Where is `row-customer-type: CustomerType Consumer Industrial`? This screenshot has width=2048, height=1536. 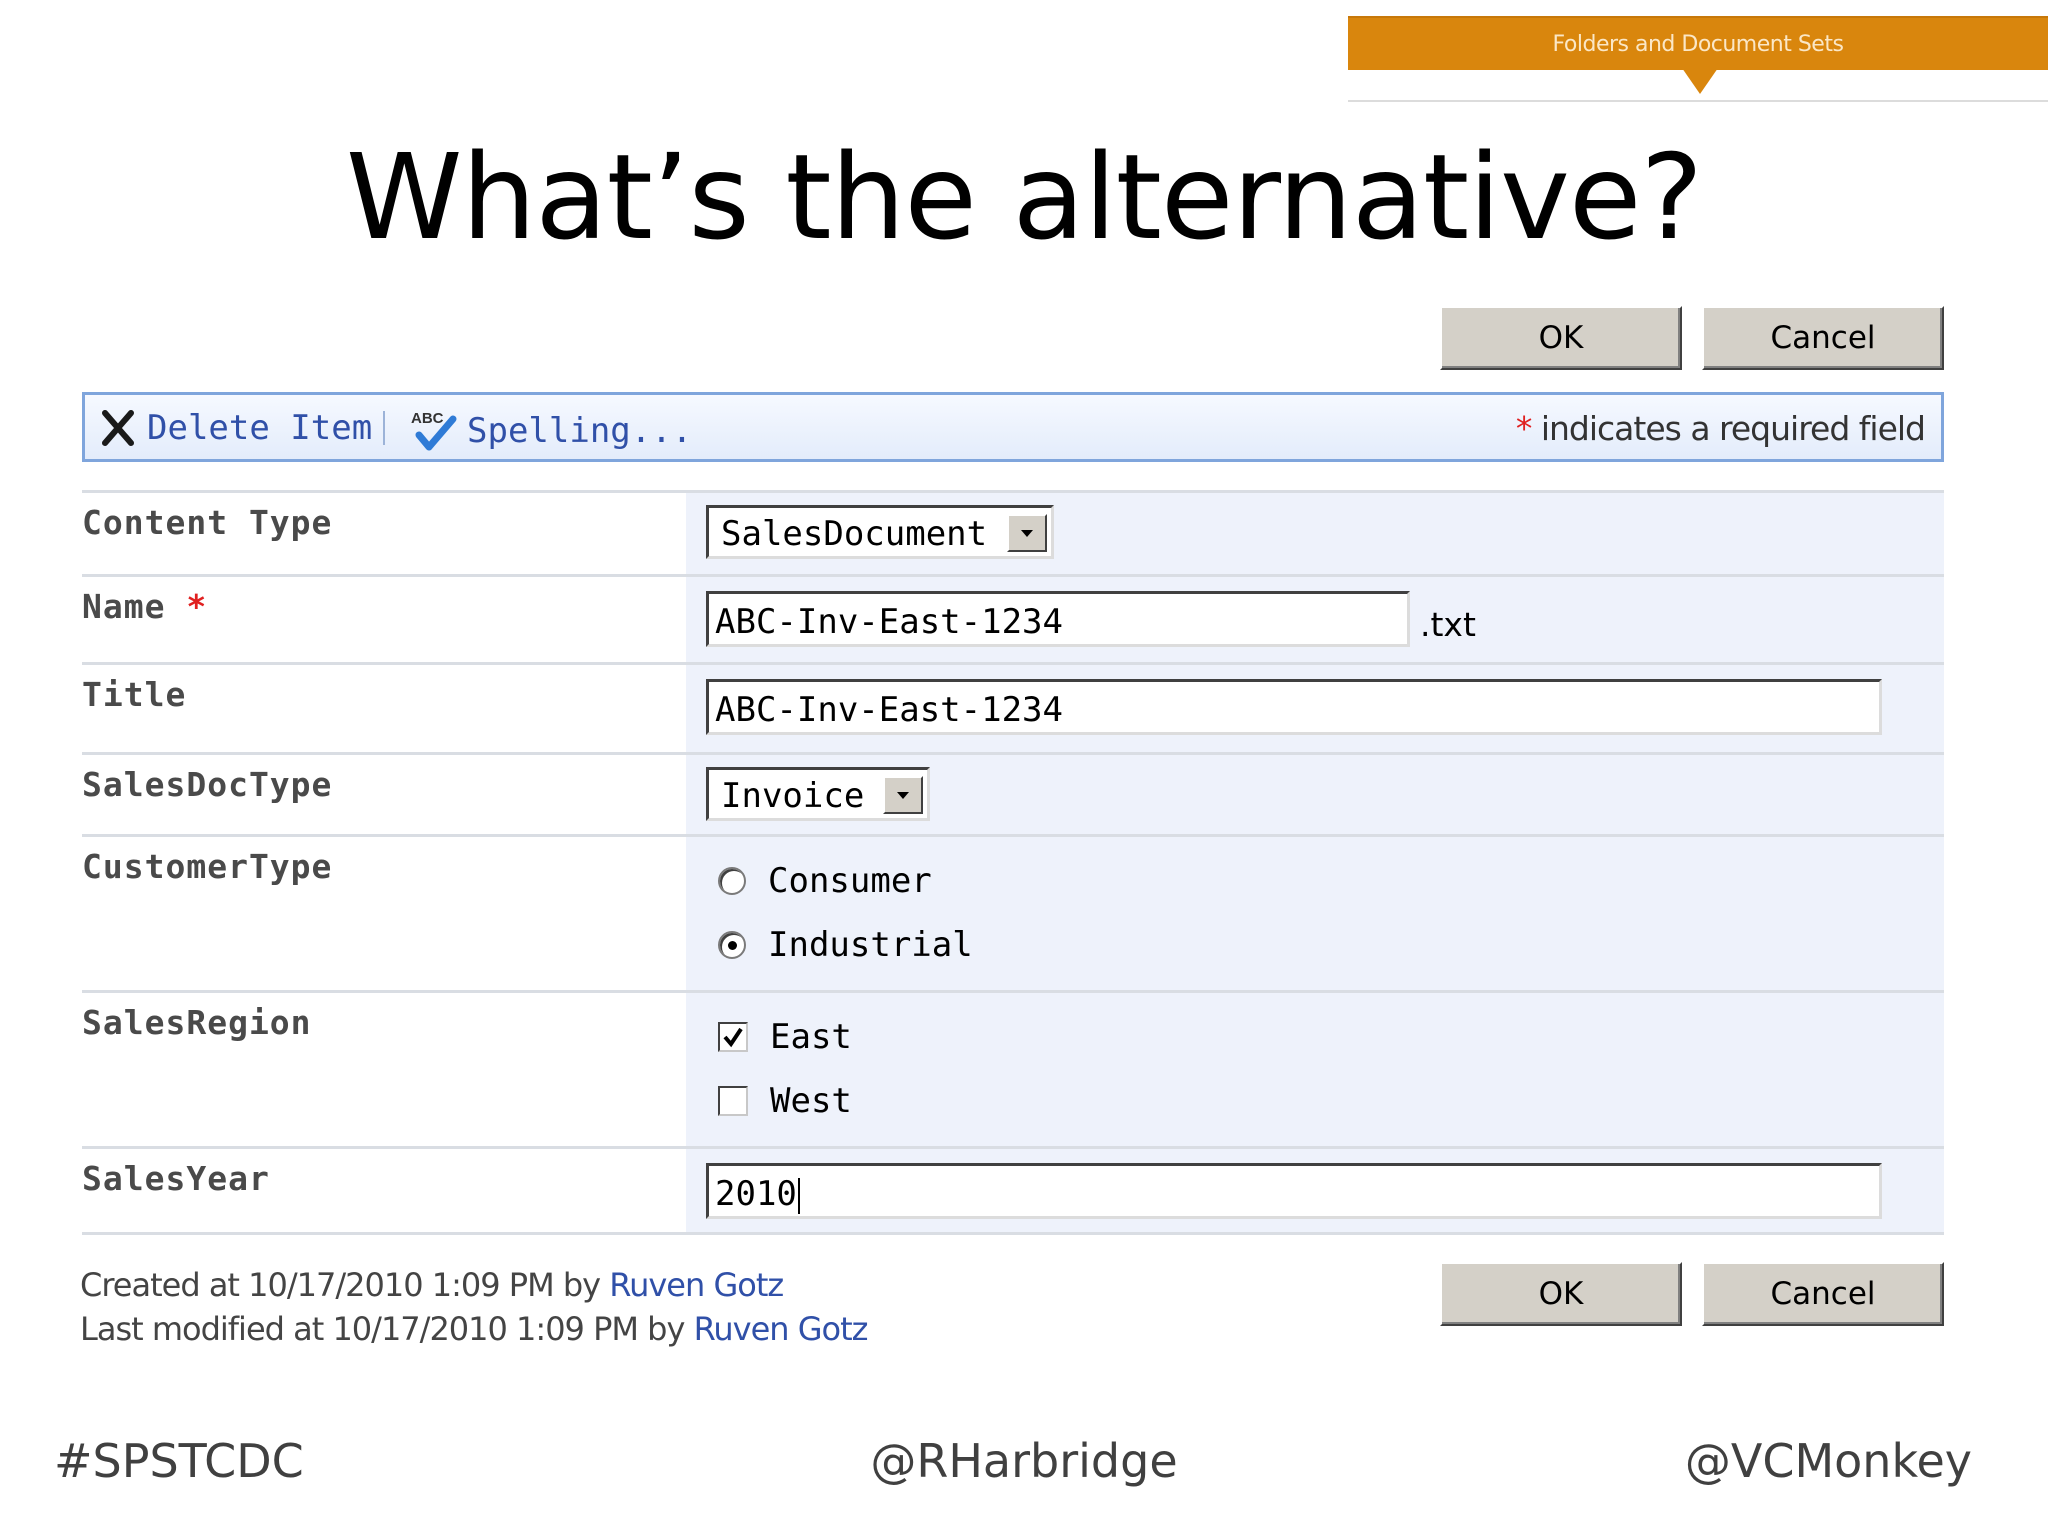
row-customer-type: CustomerType Consumer Industrial is located at coordinates (1013, 912).